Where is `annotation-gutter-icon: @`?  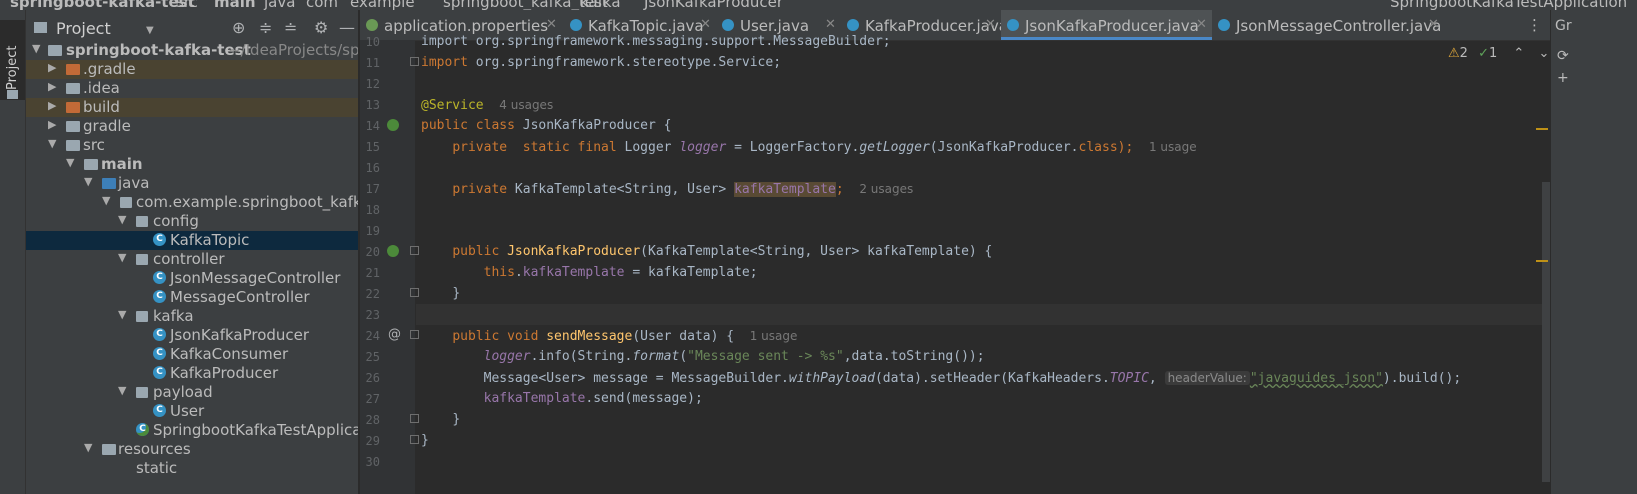
annotation-gutter-icon: @ is located at coordinates (394, 334).